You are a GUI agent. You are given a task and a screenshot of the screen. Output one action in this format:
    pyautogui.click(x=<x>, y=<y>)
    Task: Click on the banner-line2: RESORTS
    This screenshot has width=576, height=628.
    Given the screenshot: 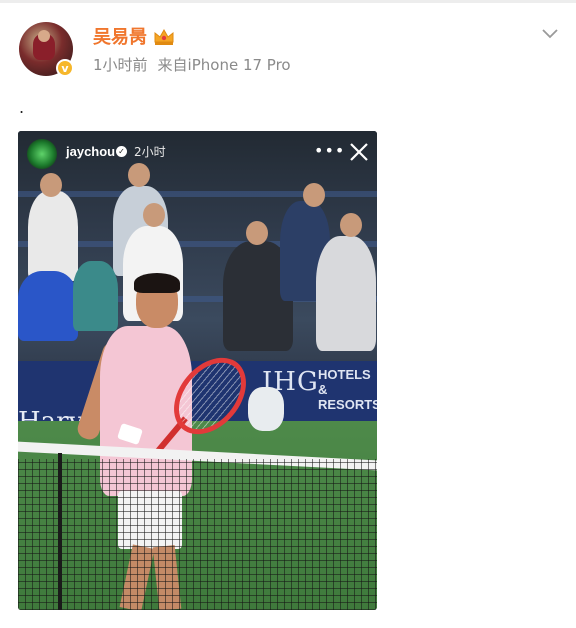 What is the action you would take?
    pyautogui.click(x=347, y=404)
    